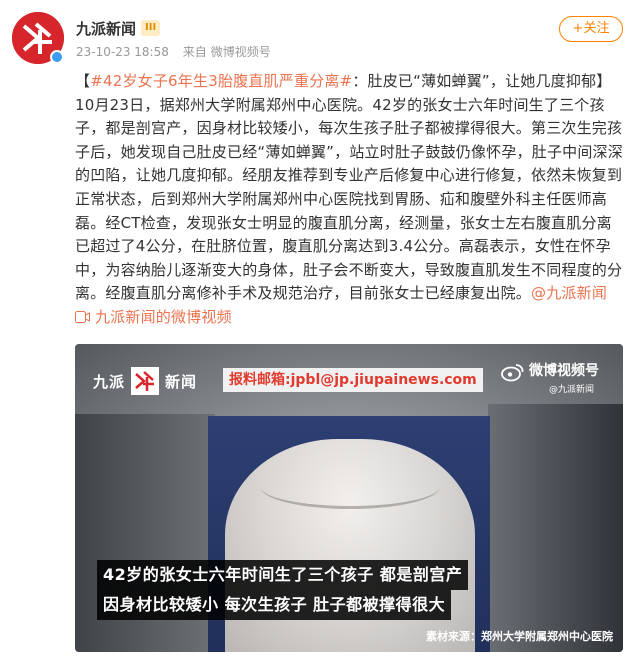  What do you see at coordinates (350, 486) in the screenshot?
I see `video-crease` at bounding box center [350, 486].